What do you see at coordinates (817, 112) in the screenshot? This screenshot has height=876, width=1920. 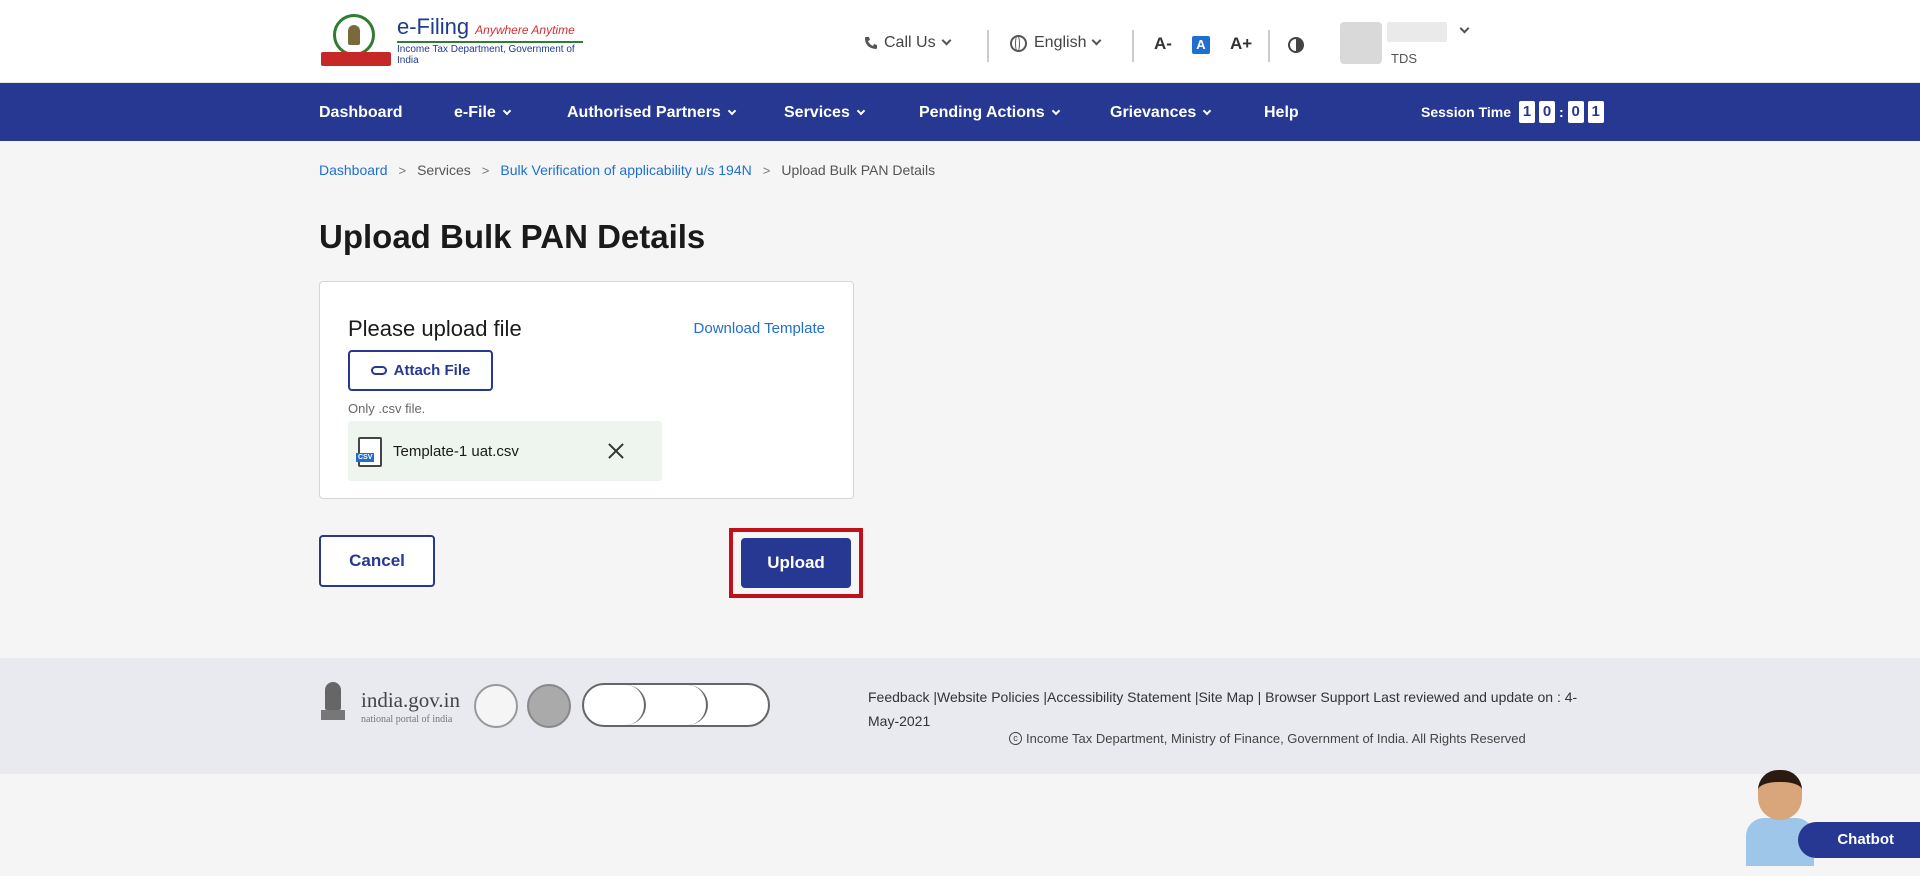 I see `nav-label: Services` at bounding box center [817, 112].